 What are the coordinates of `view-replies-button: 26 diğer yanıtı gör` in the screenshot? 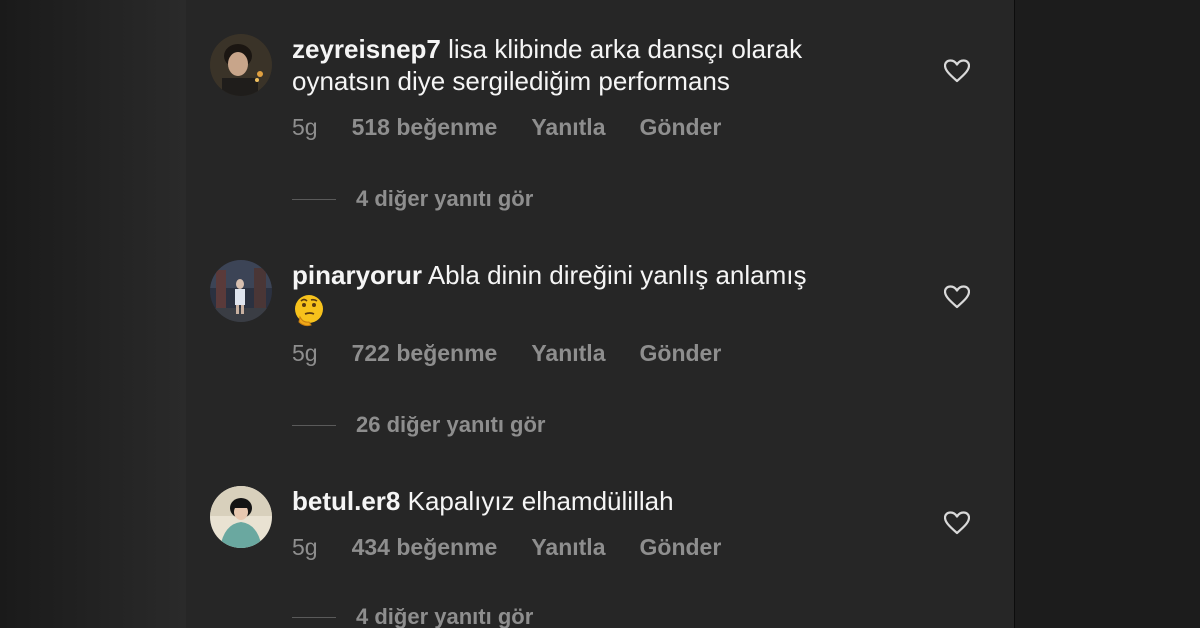 It's located at (419, 425).